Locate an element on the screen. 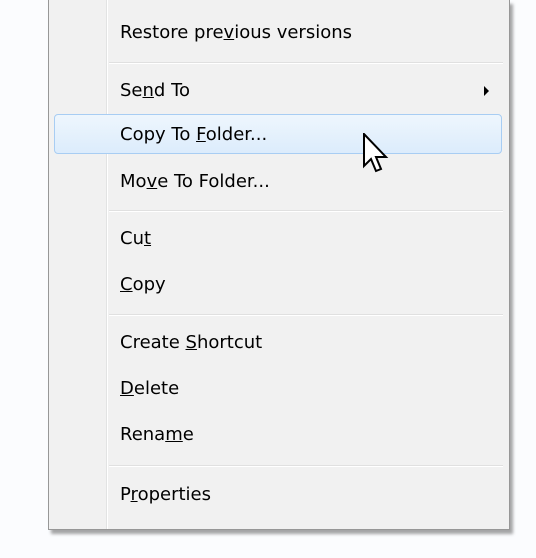 The width and height of the screenshot is (536, 558). menu-item-label: Delete is located at coordinates (150, 388).